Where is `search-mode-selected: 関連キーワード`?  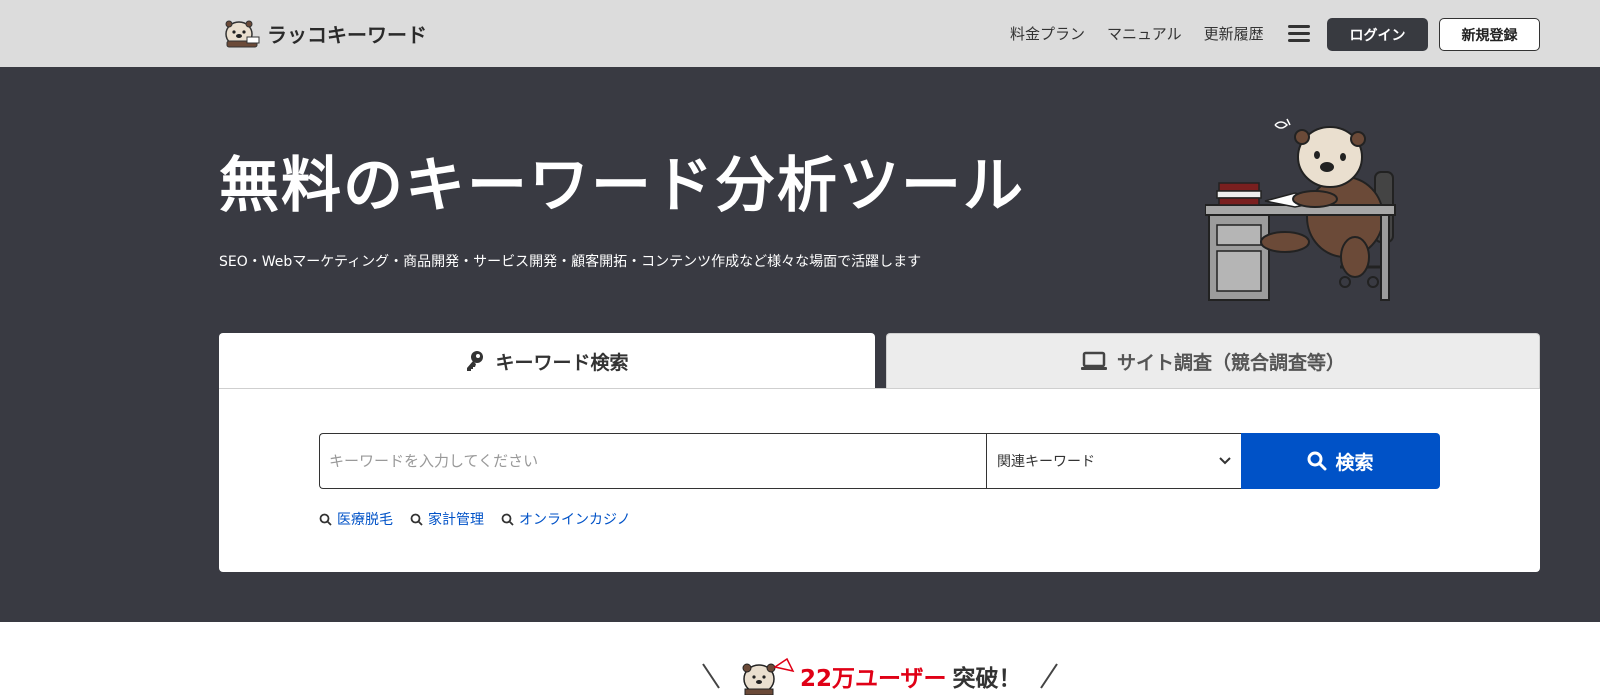 search-mode-selected: 関連キーワード is located at coordinates (1046, 462).